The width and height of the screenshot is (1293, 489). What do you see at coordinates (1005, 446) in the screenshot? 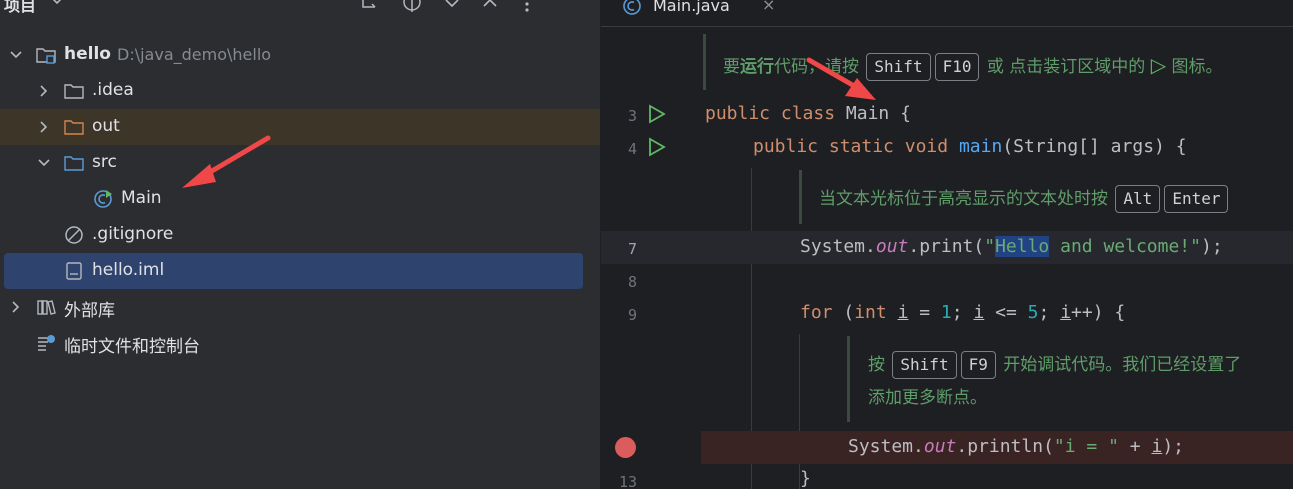
I see `code-text: .println(` at bounding box center [1005, 446].